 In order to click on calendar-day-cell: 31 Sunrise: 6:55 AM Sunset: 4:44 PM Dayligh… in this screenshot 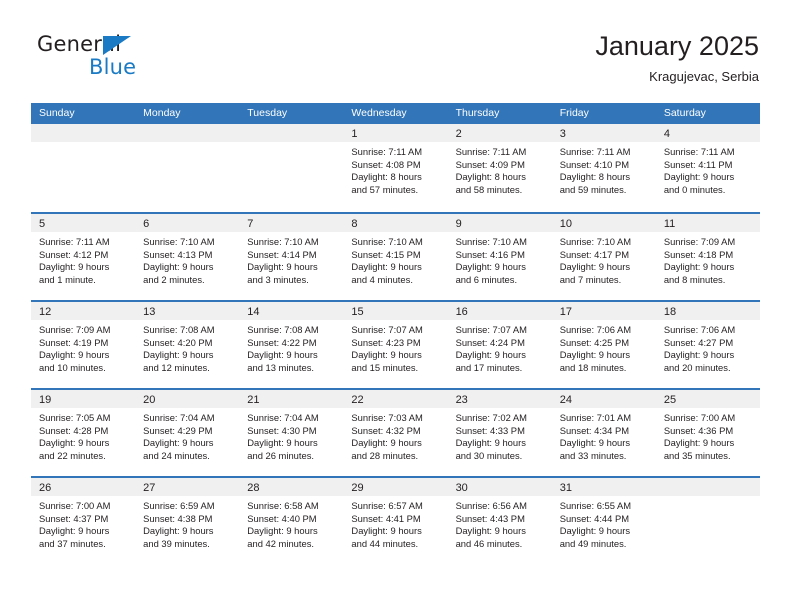, I will do `click(603, 521)`.